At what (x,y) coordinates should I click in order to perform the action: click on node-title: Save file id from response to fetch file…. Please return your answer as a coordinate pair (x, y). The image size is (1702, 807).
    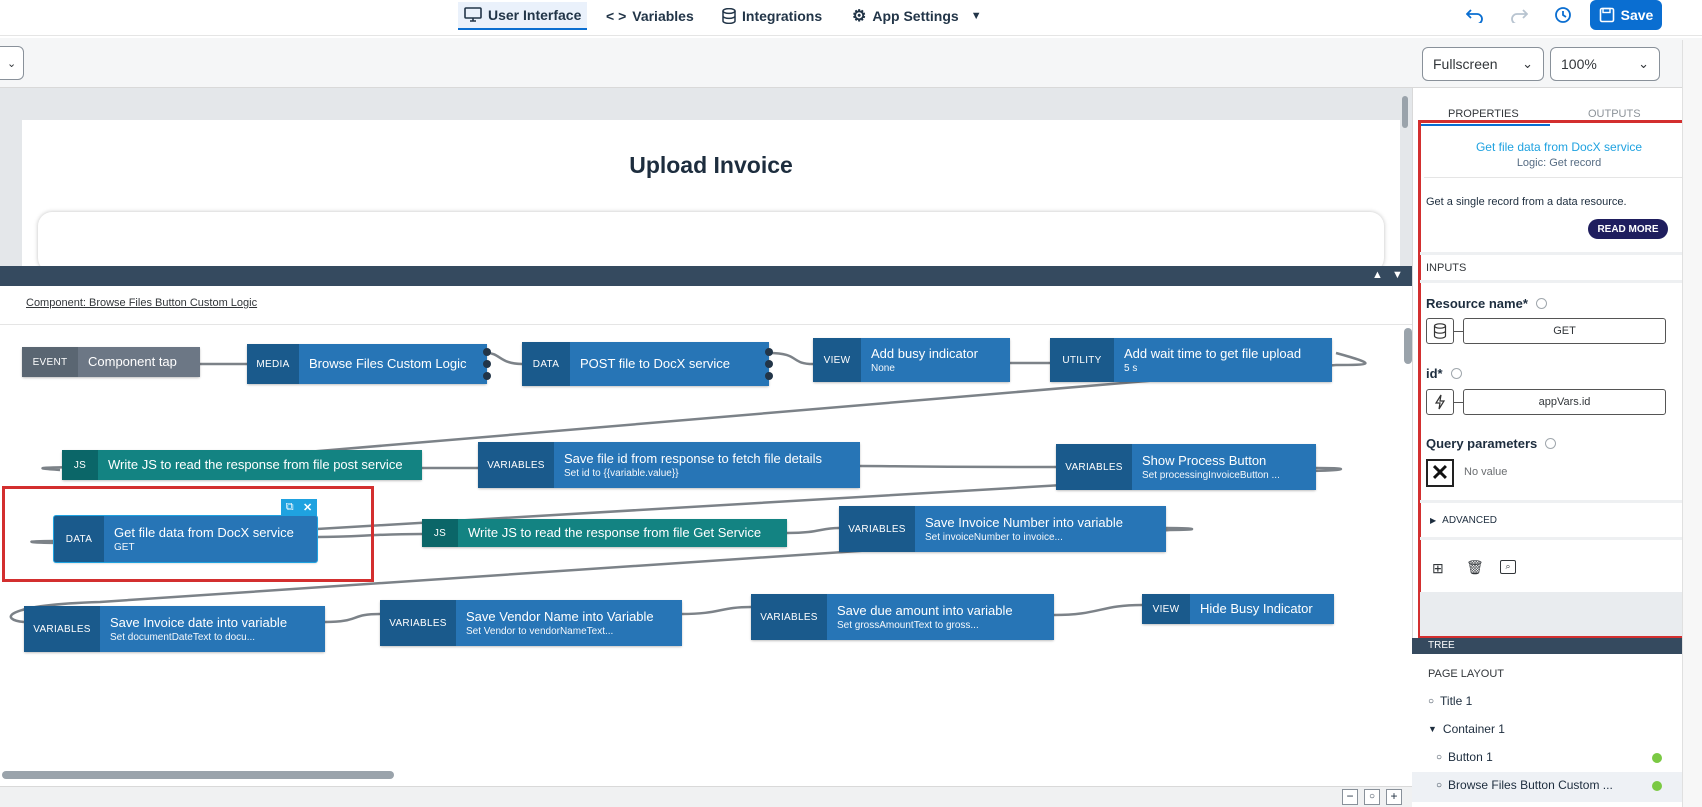
    Looking at the image, I should click on (693, 458).